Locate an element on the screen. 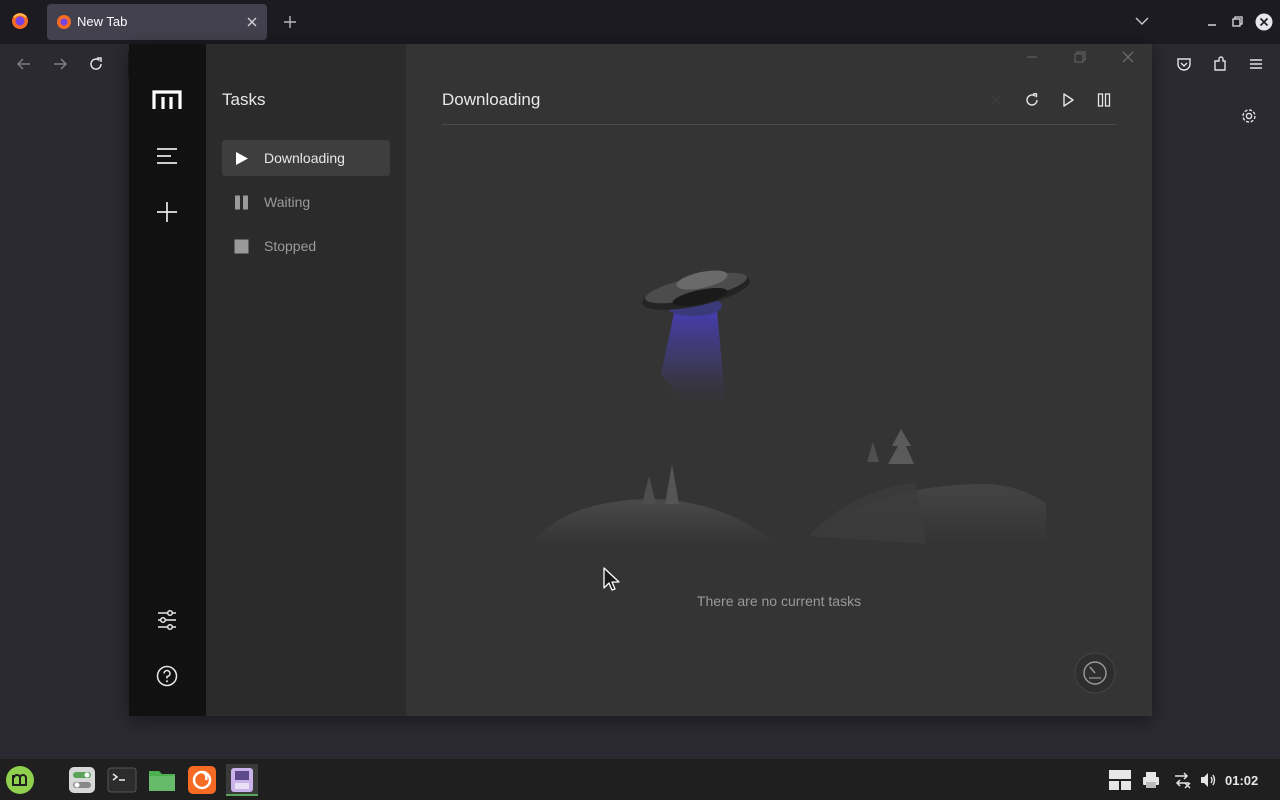  forward-arrow-icon is located at coordinates (60, 64).